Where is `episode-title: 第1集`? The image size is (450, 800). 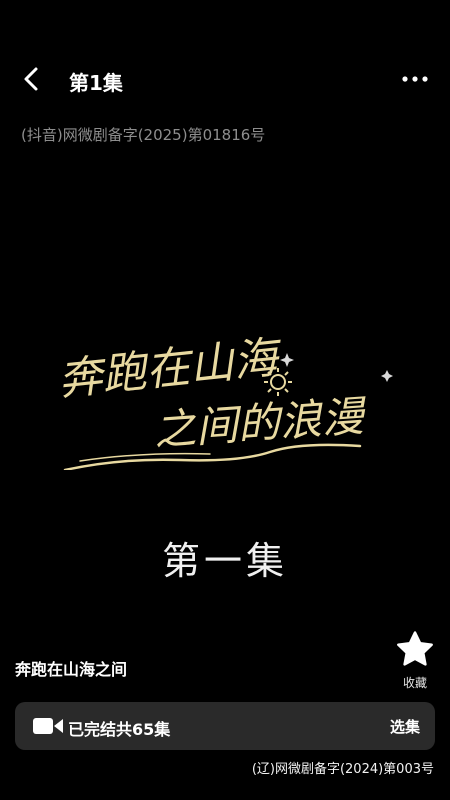
episode-title: 第1集 is located at coordinates (96, 83).